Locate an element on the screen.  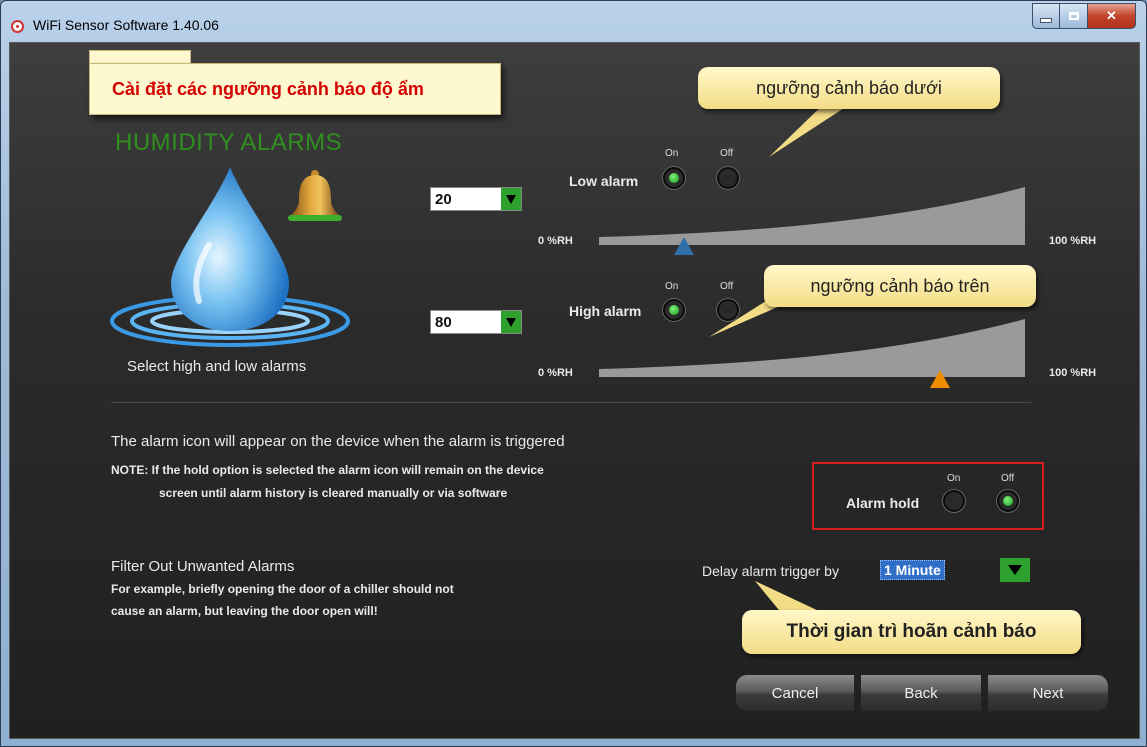
low-threshold-callout: ngưỡng cảnh báo dưới is located at coordinates (849, 88).